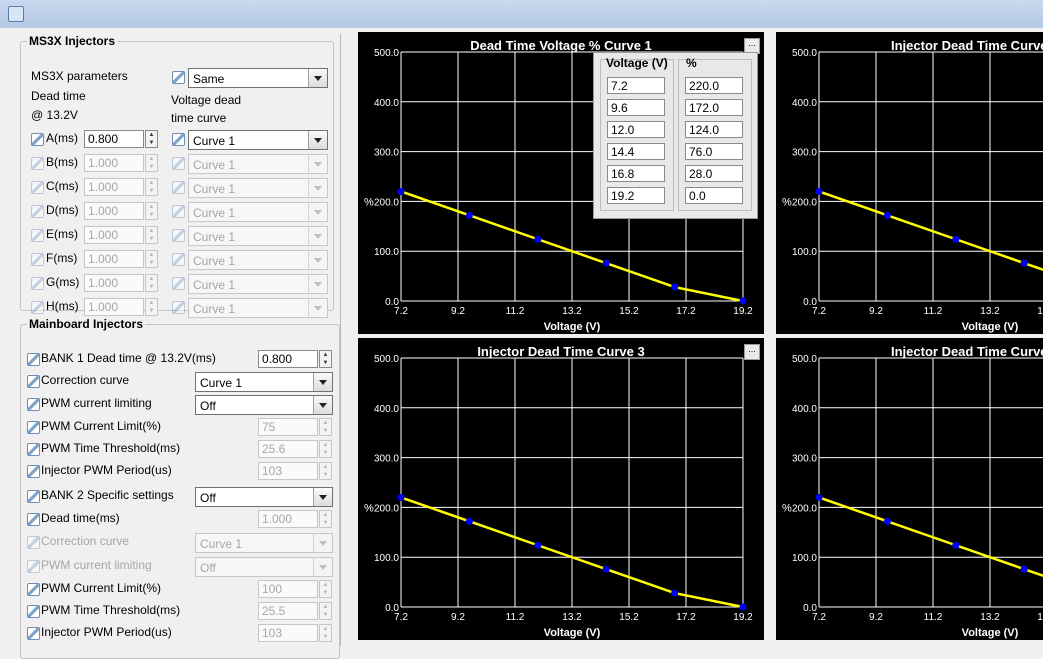 The image size is (1043, 659). What do you see at coordinates (258, 140) in the screenshot?
I see `injector-a-curve-select: Curve 1` at bounding box center [258, 140].